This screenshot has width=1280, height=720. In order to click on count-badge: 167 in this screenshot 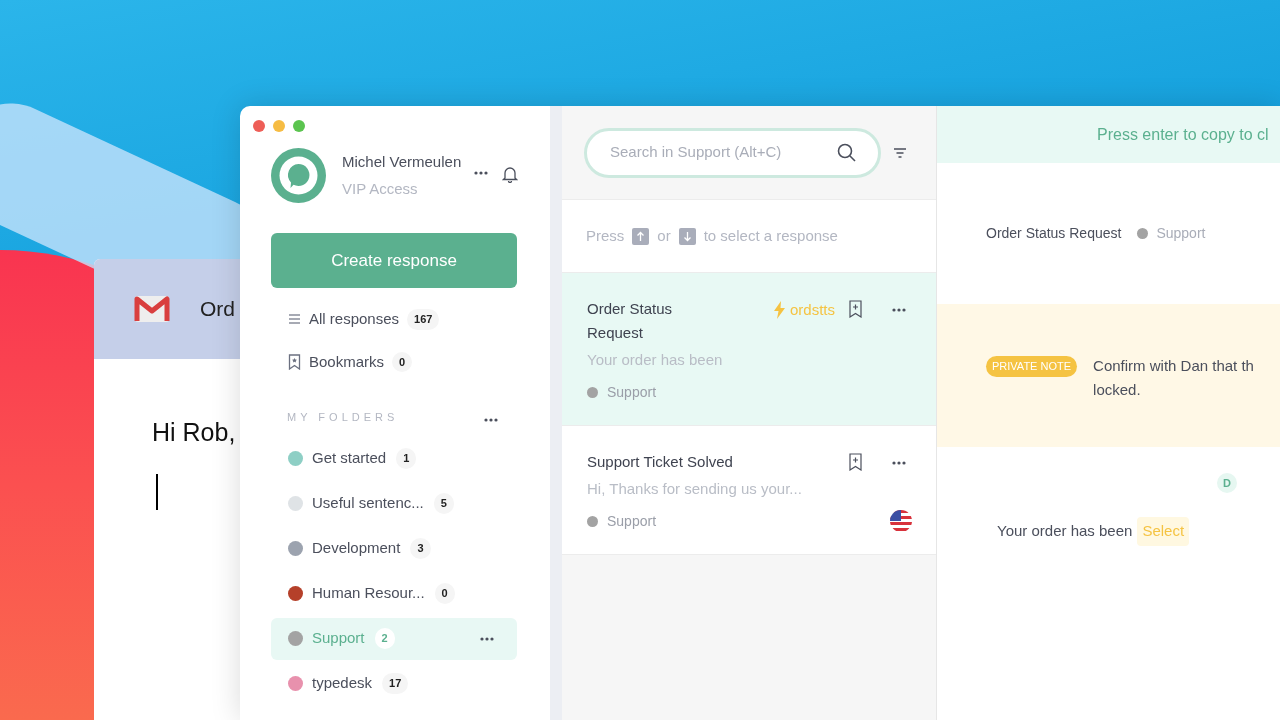, I will do `click(423, 319)`.